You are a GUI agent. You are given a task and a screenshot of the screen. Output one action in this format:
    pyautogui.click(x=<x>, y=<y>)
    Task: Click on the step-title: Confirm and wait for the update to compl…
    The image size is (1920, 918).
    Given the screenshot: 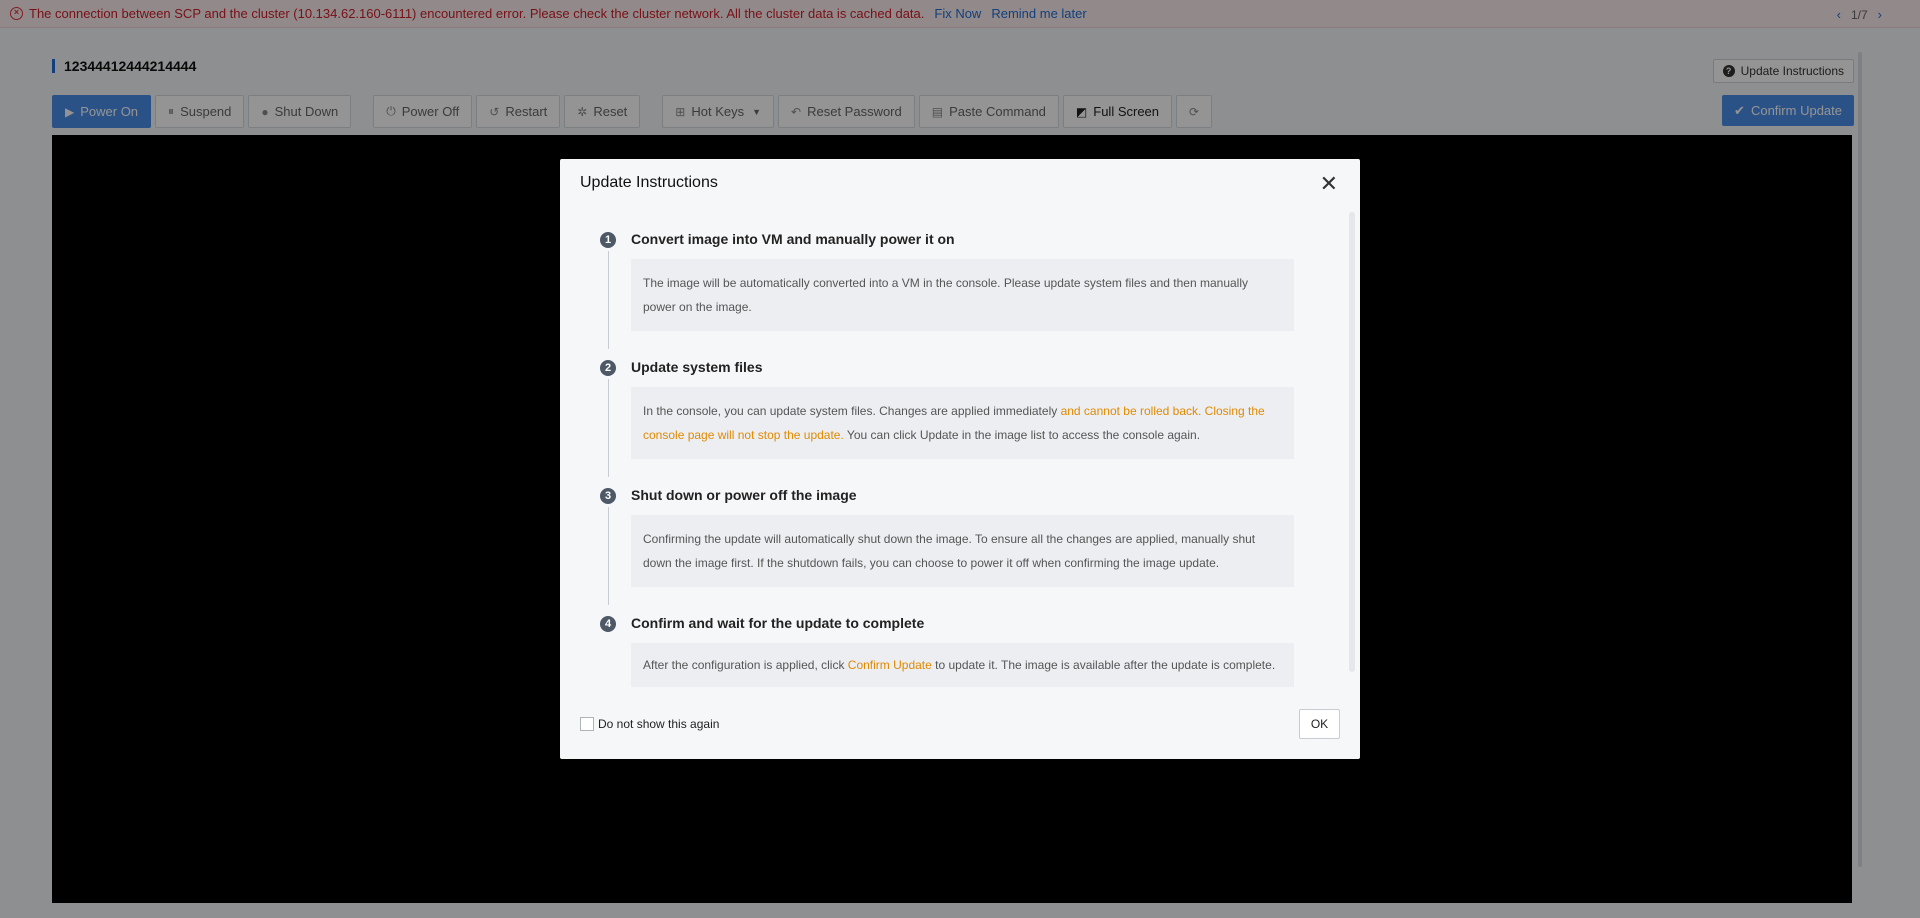 What is the action you would take?
    pyautogui.click(x=778, y=623)
    